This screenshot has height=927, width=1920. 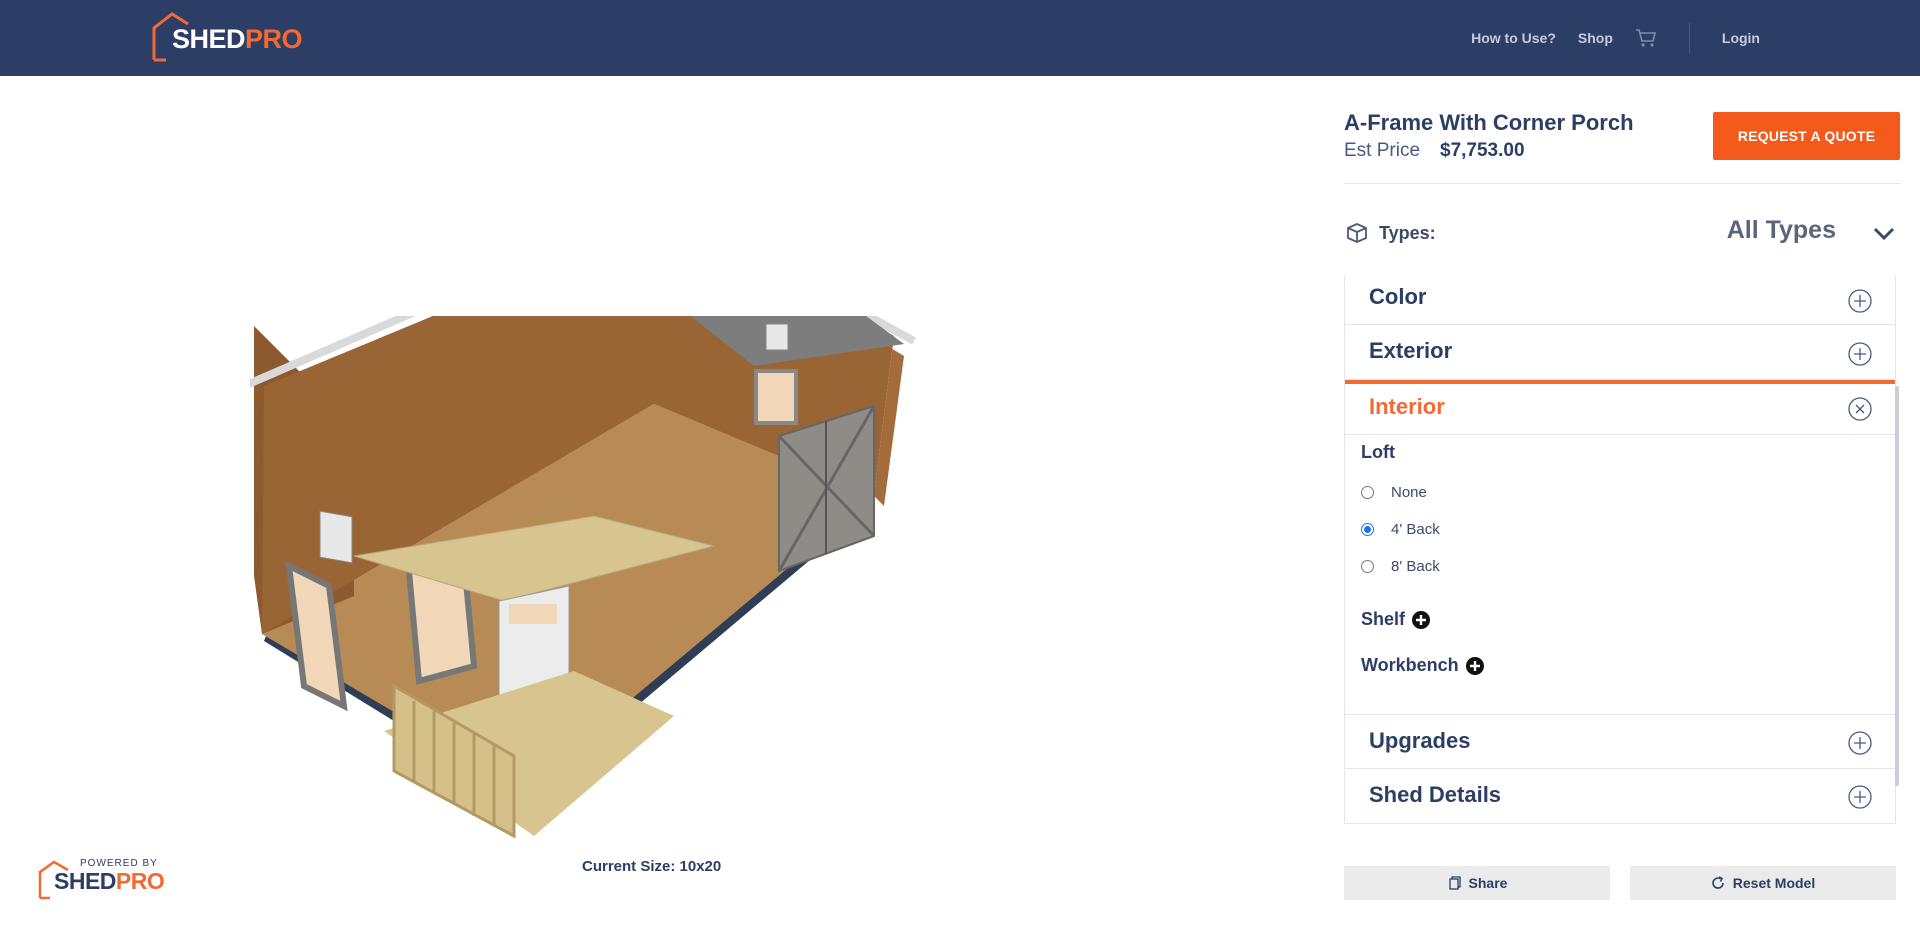 What do you see at coordinates (1383, 619) in the screenshot?
I see `shelf-label: Shelf` at bounding box center [1383, 619].